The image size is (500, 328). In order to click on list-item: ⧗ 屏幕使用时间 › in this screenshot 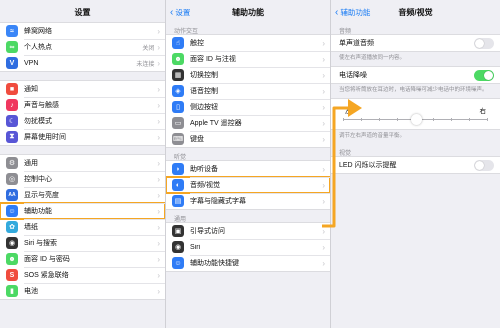, I will do `click(82, 137)`.